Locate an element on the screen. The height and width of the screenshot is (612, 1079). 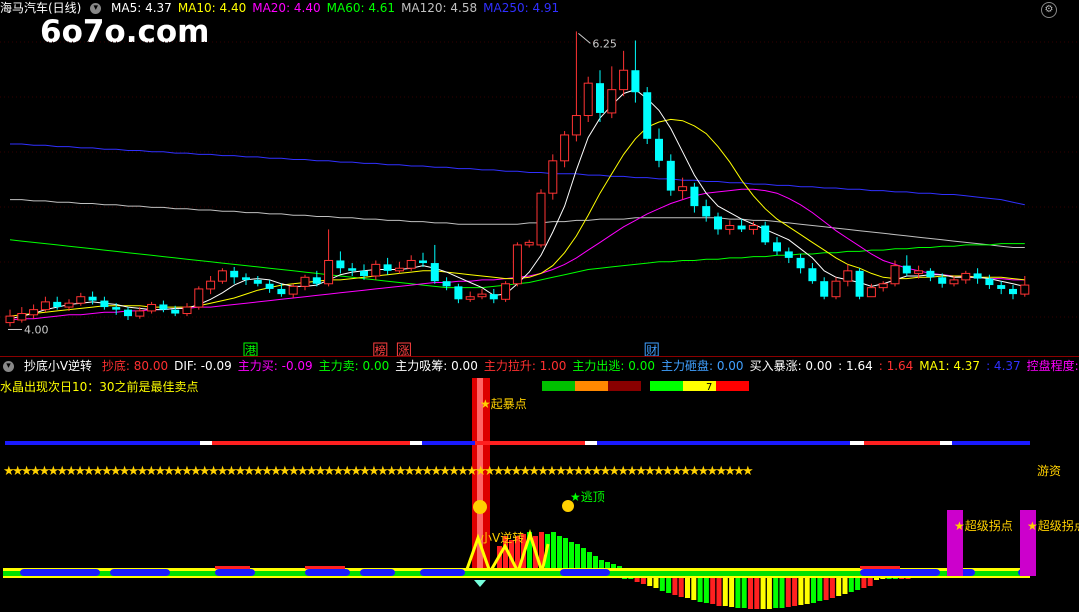
xiaov-label: 小V逆转 is located at coordinates (502, 537).